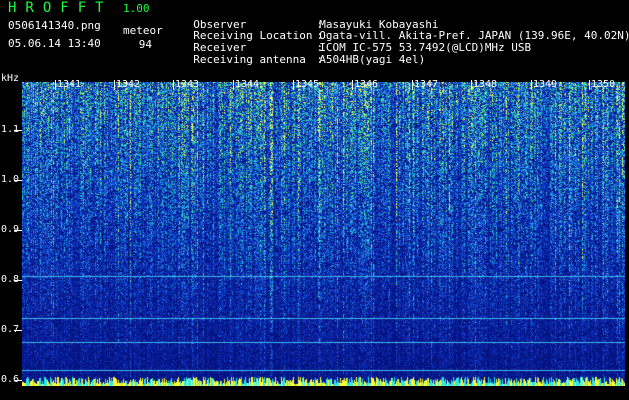 Image resolution: width=629 pixels, height=400 pixels. I want to click on meteor-label: meteor, so click(143, 30).